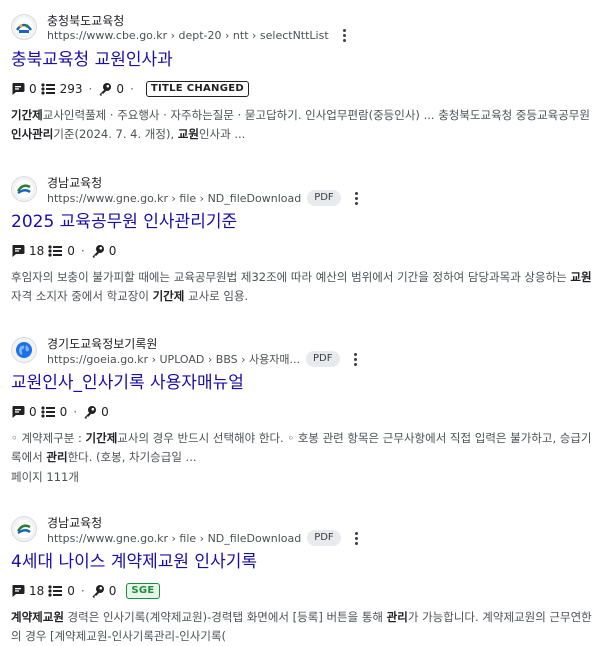 This screenshot has height=646, width=605. I want to click on result-title-link: 교원인사_인사기록 사용자매뉴얼, so click(304, 383).